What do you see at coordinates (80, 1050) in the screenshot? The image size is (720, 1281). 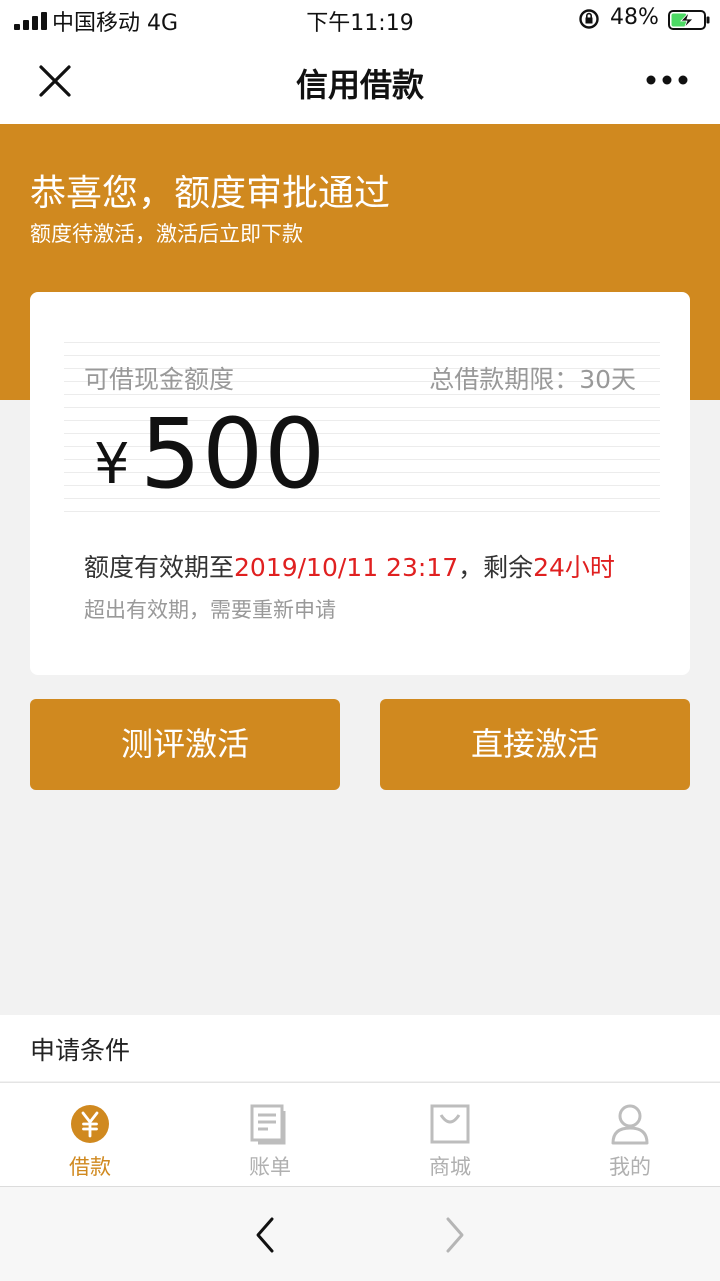 I see `conditions-title: 申请条件` at bounding box center [80, 1050].